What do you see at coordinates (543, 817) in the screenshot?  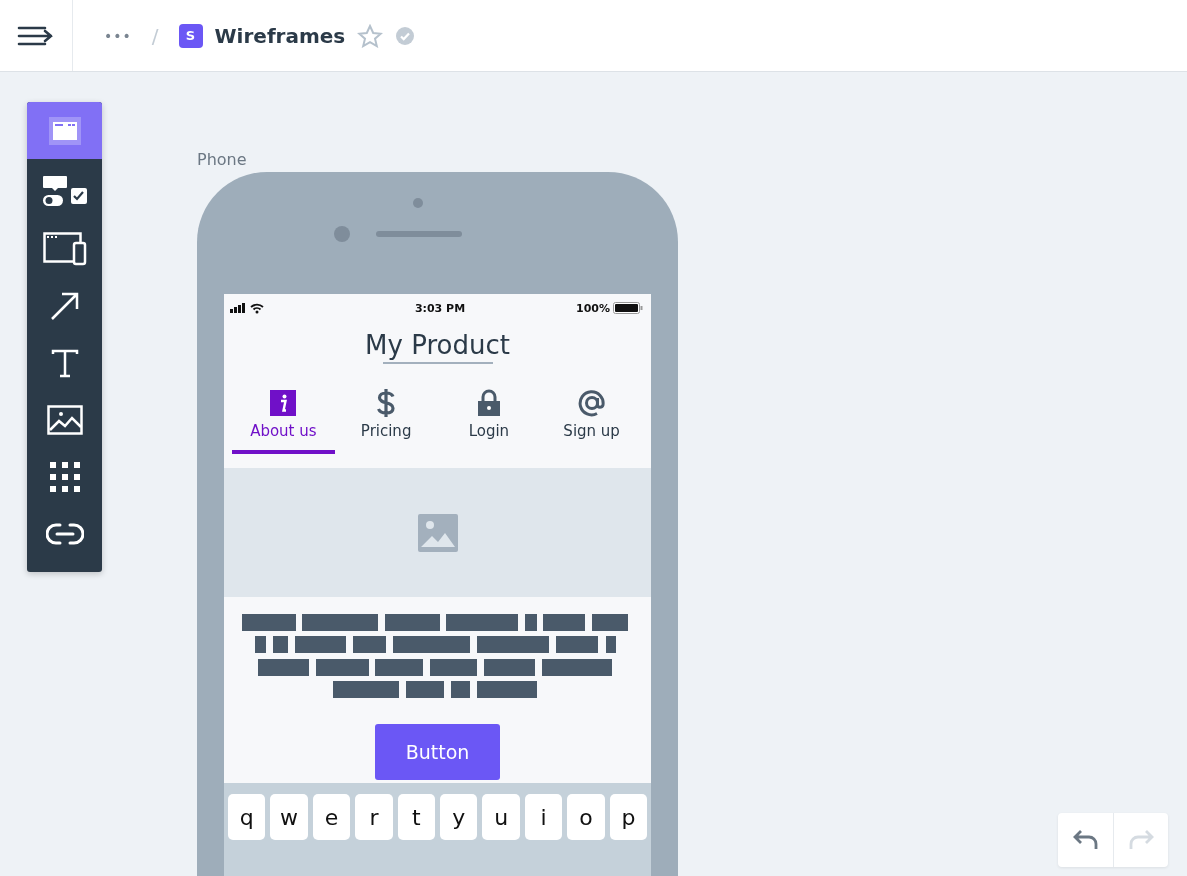 I see `keyboard-key: i` at bounding box center [543, 817].